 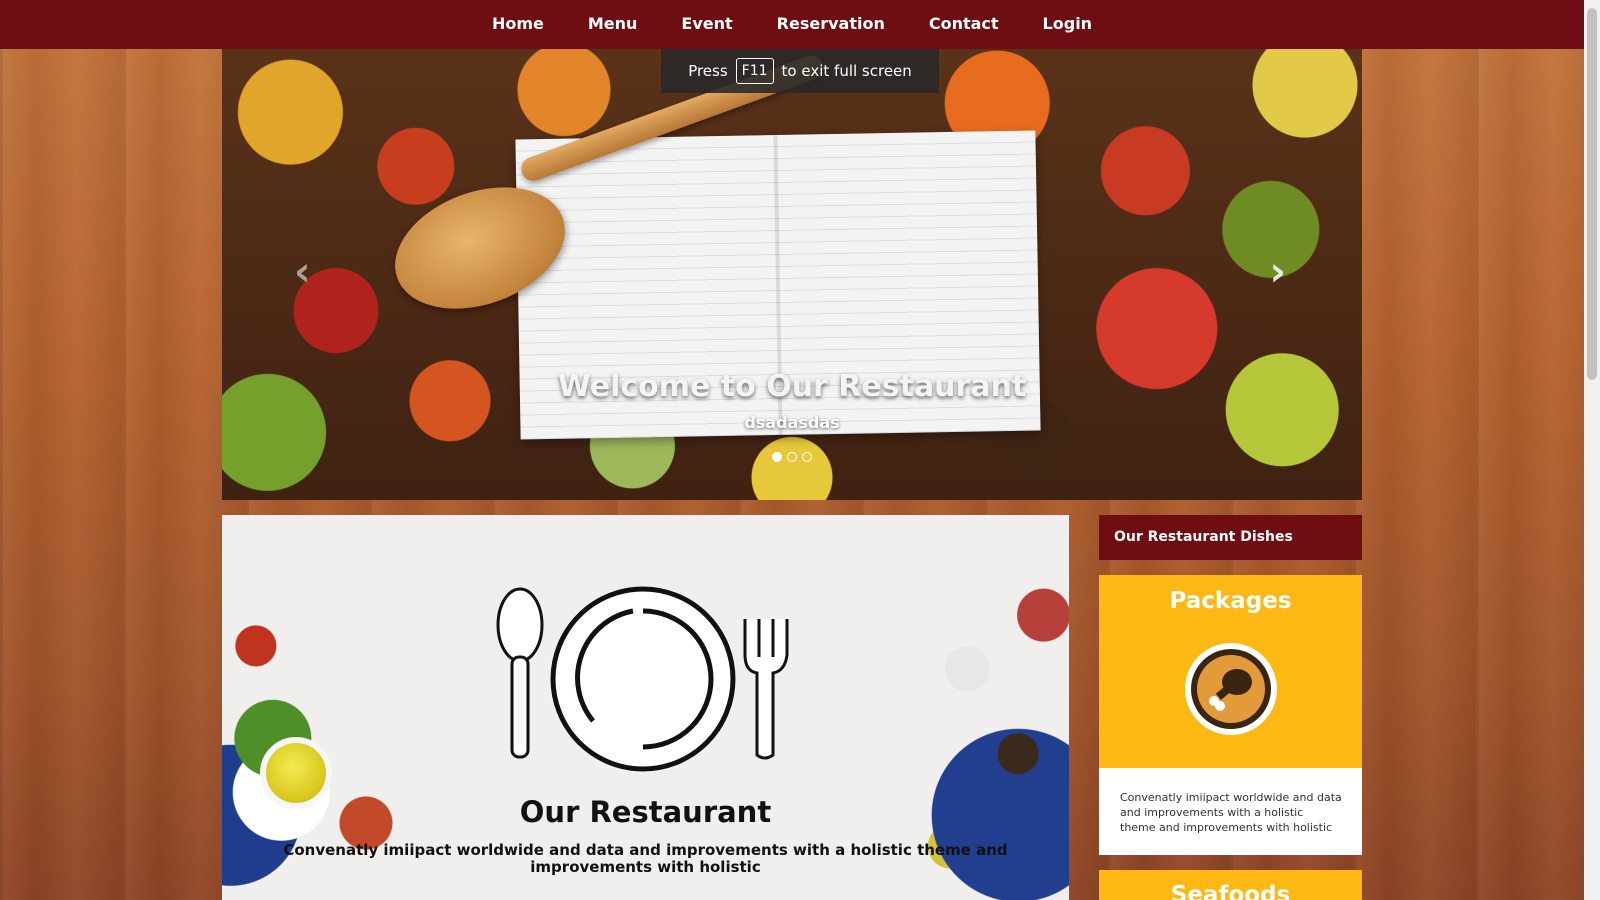 I want to click on plate-fork-spoon-icon, so click(x=642, y=679).